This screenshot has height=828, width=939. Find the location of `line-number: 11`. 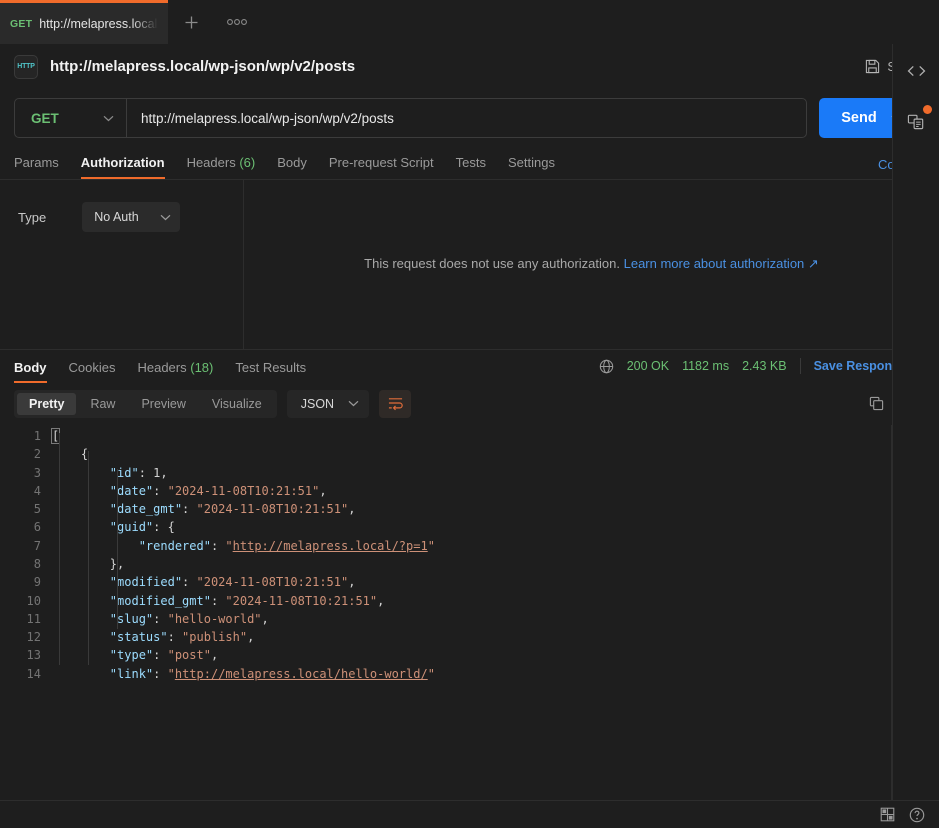

line-number: 11 is located at coordinates (33, 618).